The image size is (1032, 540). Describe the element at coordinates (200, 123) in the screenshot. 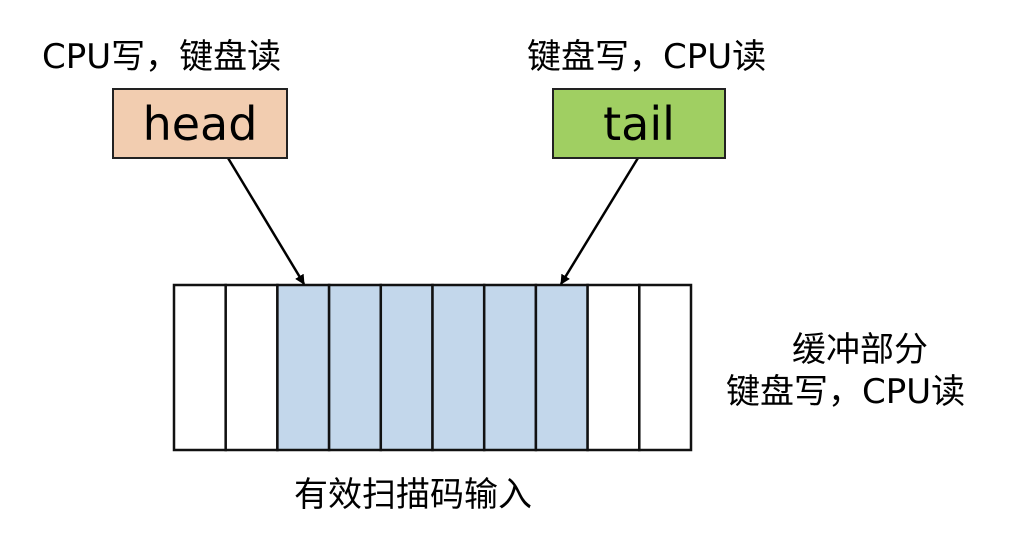

I see `head-pointer-box: head` at that location.